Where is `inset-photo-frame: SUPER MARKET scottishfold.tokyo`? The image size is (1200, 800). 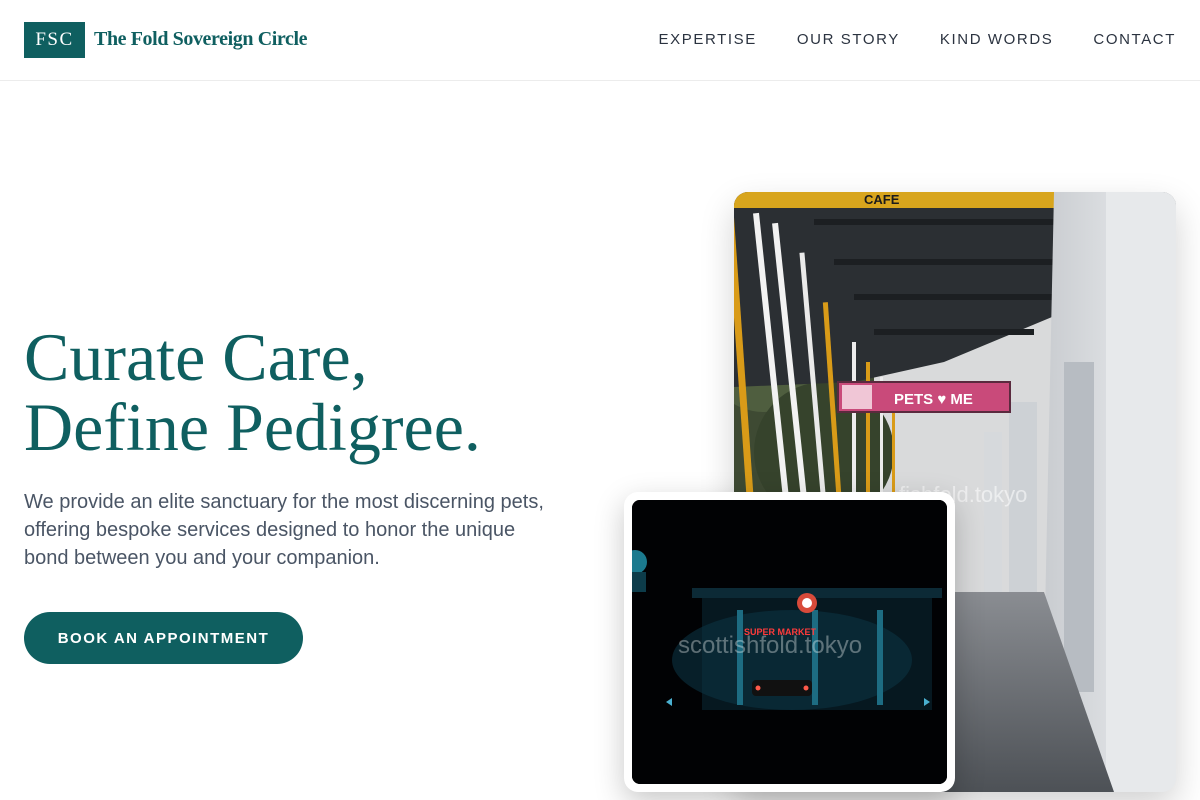
inset-photo-frame: SUPER MARKET scottishfold.tokyo is located at coordinates (789, 642).